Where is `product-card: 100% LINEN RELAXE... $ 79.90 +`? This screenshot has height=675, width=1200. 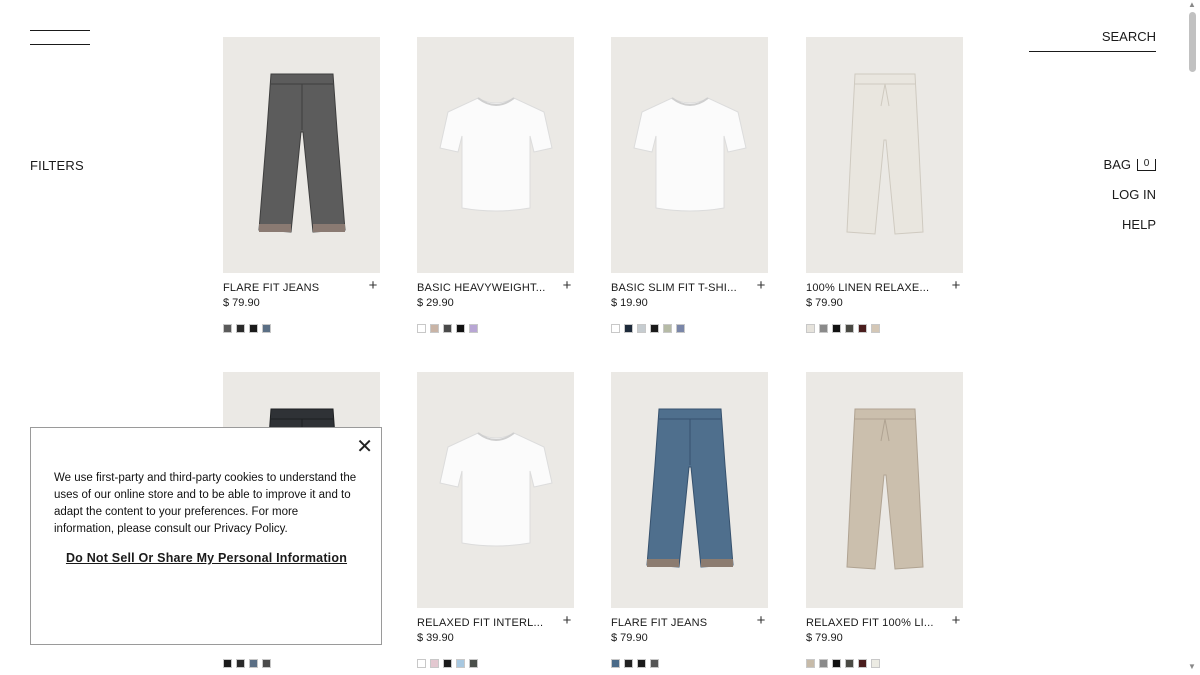 product-card: 100% LINEN RELAXE... $ 79.90 + is located at coordinates (884, 185).